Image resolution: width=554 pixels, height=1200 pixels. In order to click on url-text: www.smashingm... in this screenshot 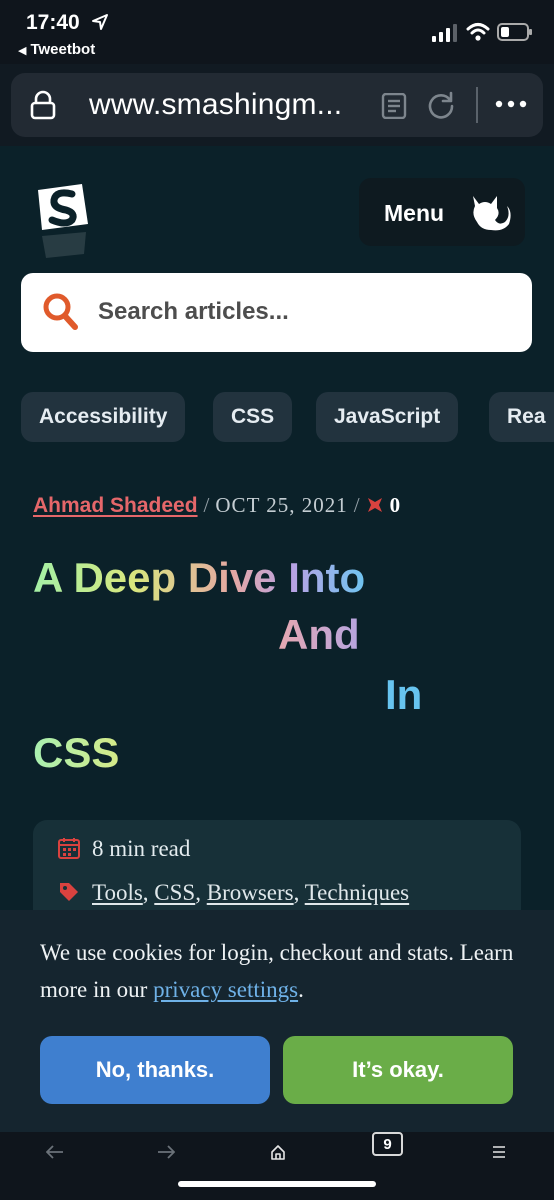, I will do `click(215, 105)`.